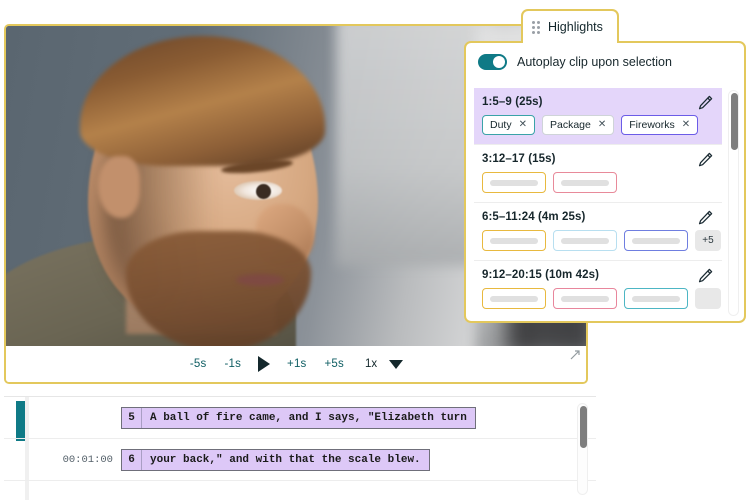 The height and width of the screenshot is (500, 750). I want to click on more-tags-badge: +5, so click(708, 240).